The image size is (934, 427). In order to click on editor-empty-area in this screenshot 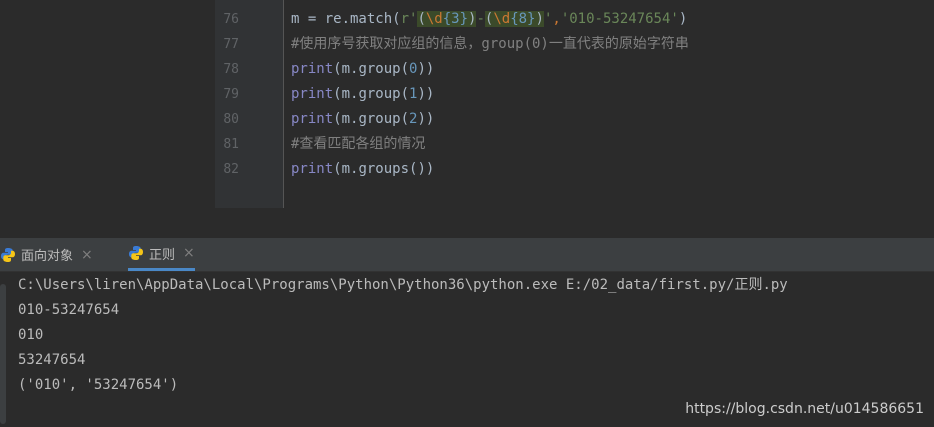, I will do `click(574, 223)`.